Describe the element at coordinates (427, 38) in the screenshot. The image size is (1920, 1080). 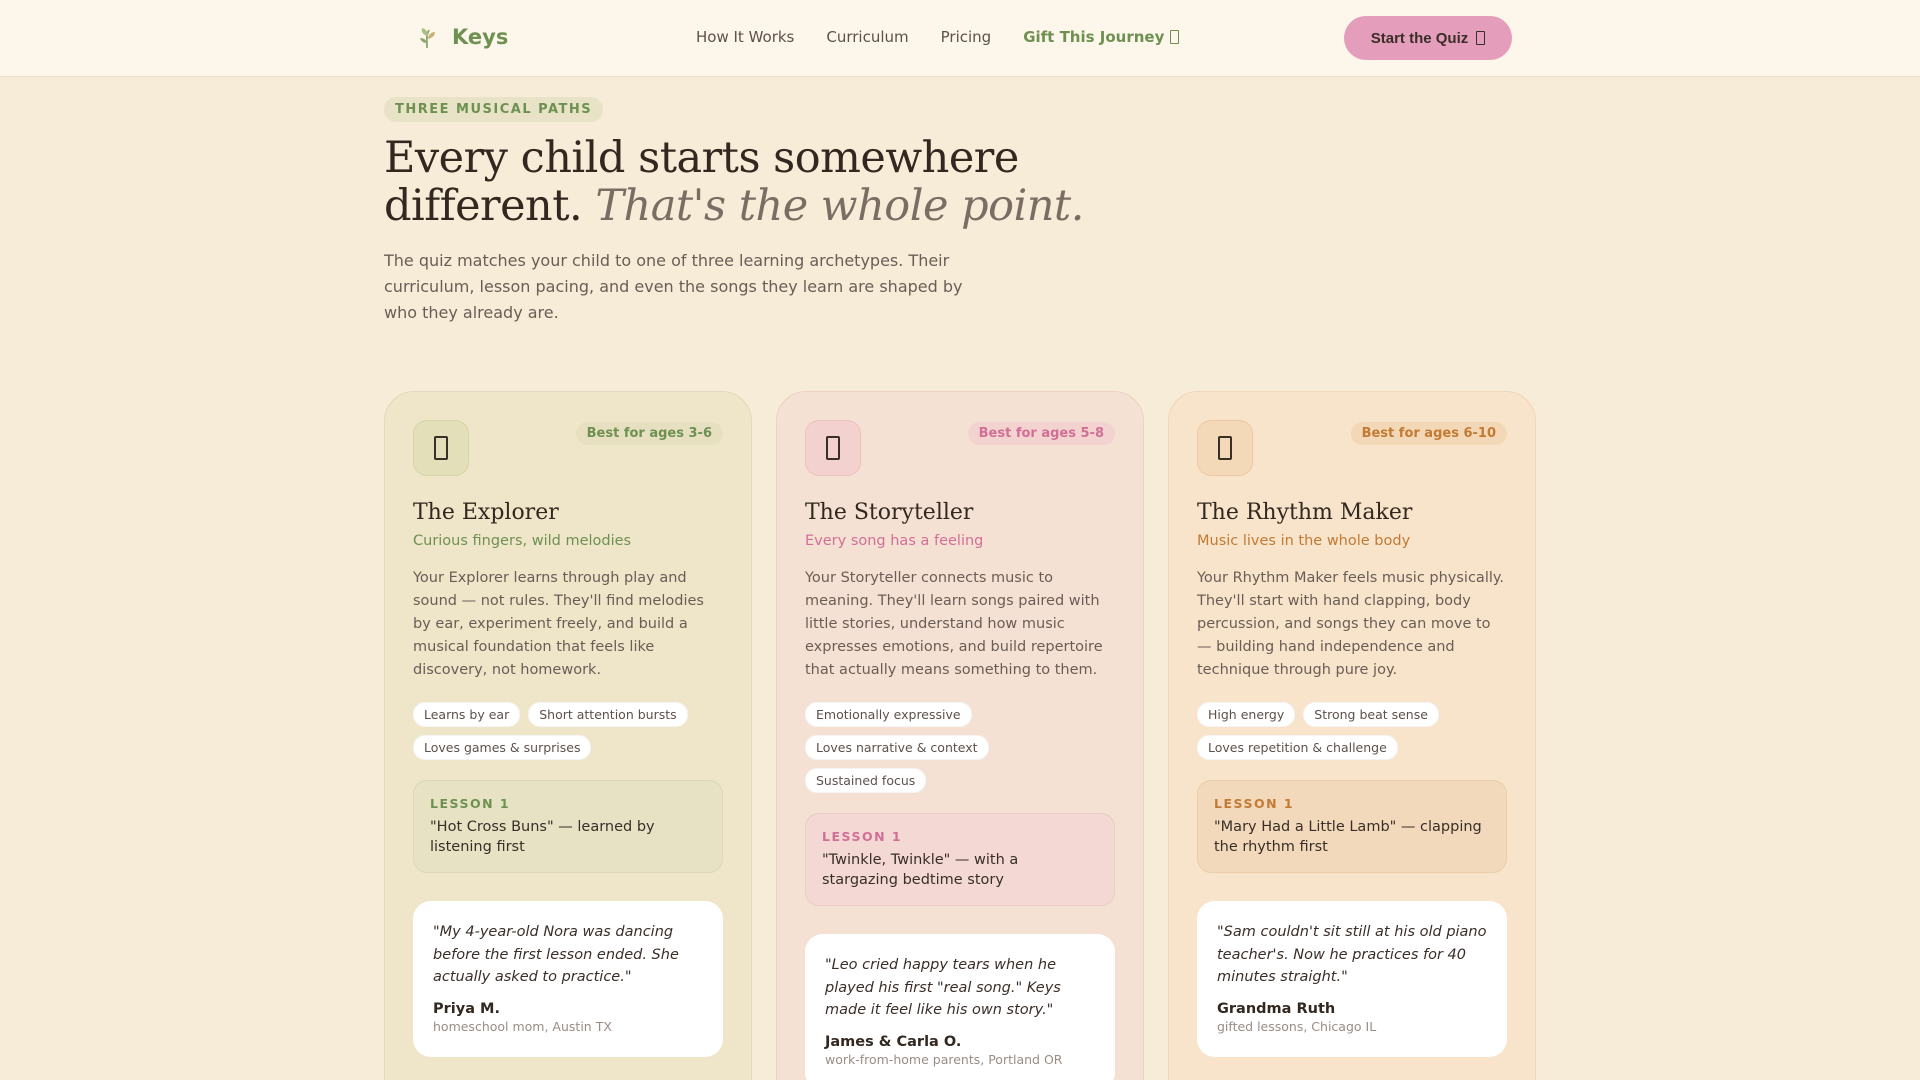
I see `sprout-icon` at that location.